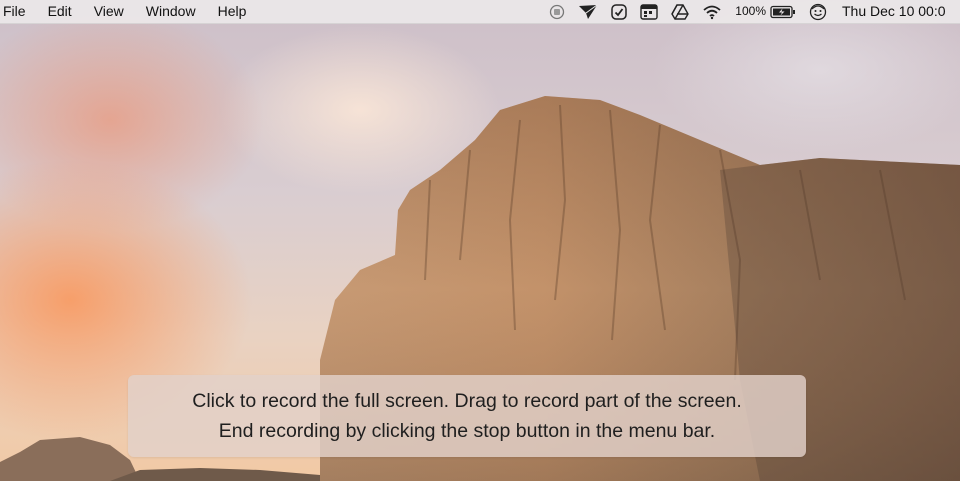 This screenshot has width=960, height=481. I want to click on wifi-icon, so click(712, 11).